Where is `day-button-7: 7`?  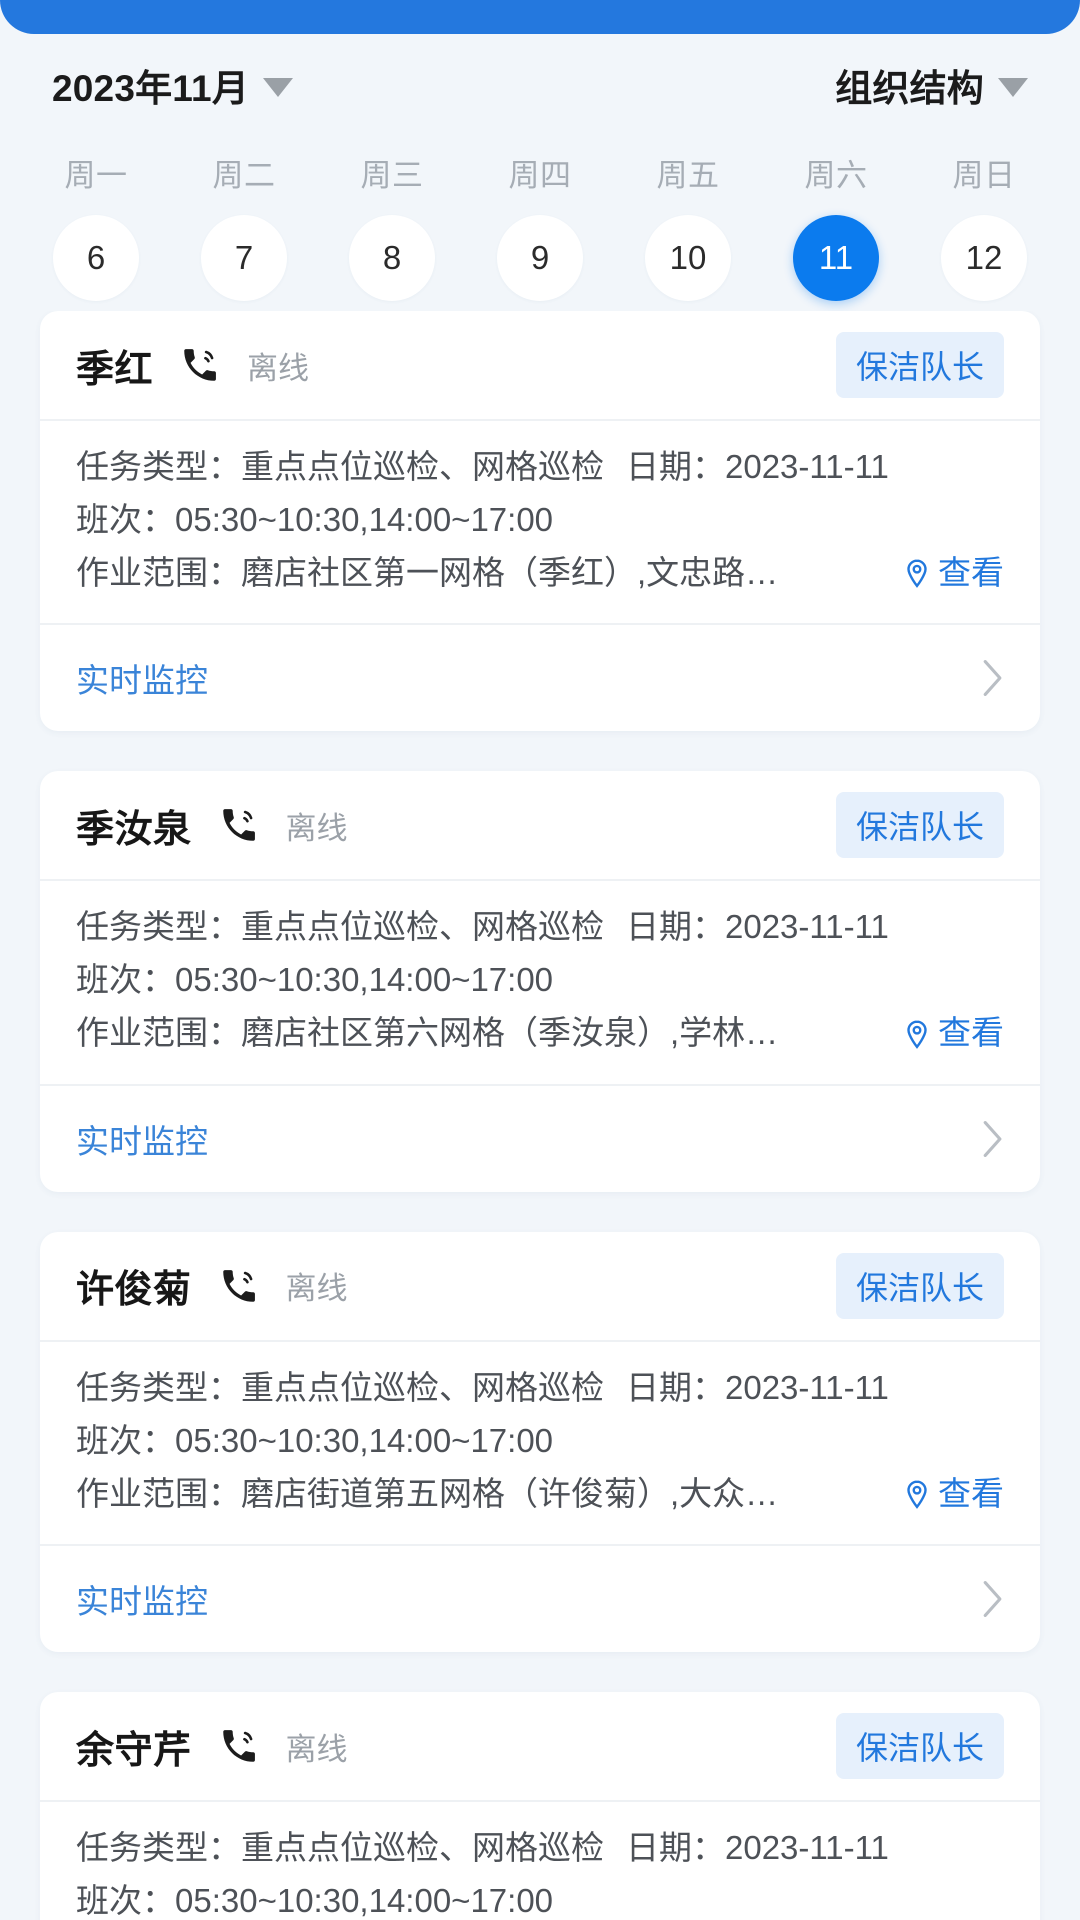 day-button-7: 7 is located at coordinates (244, 258).